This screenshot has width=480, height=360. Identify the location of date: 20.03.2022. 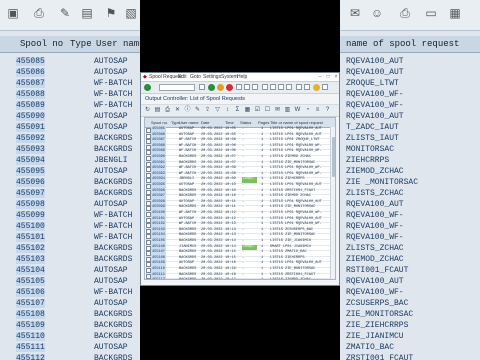
(212, 278).